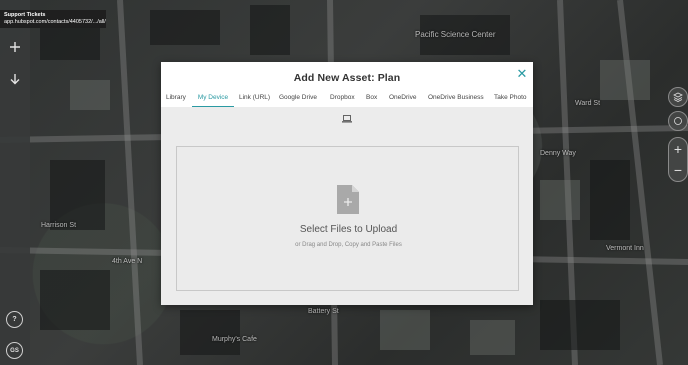 This screenshot has width=688, height=365. What do you see at coordinates (347, 78) in the screenshot?
I see `modal-title: Add New Asset: Plan` at bounding box center [347, 78].